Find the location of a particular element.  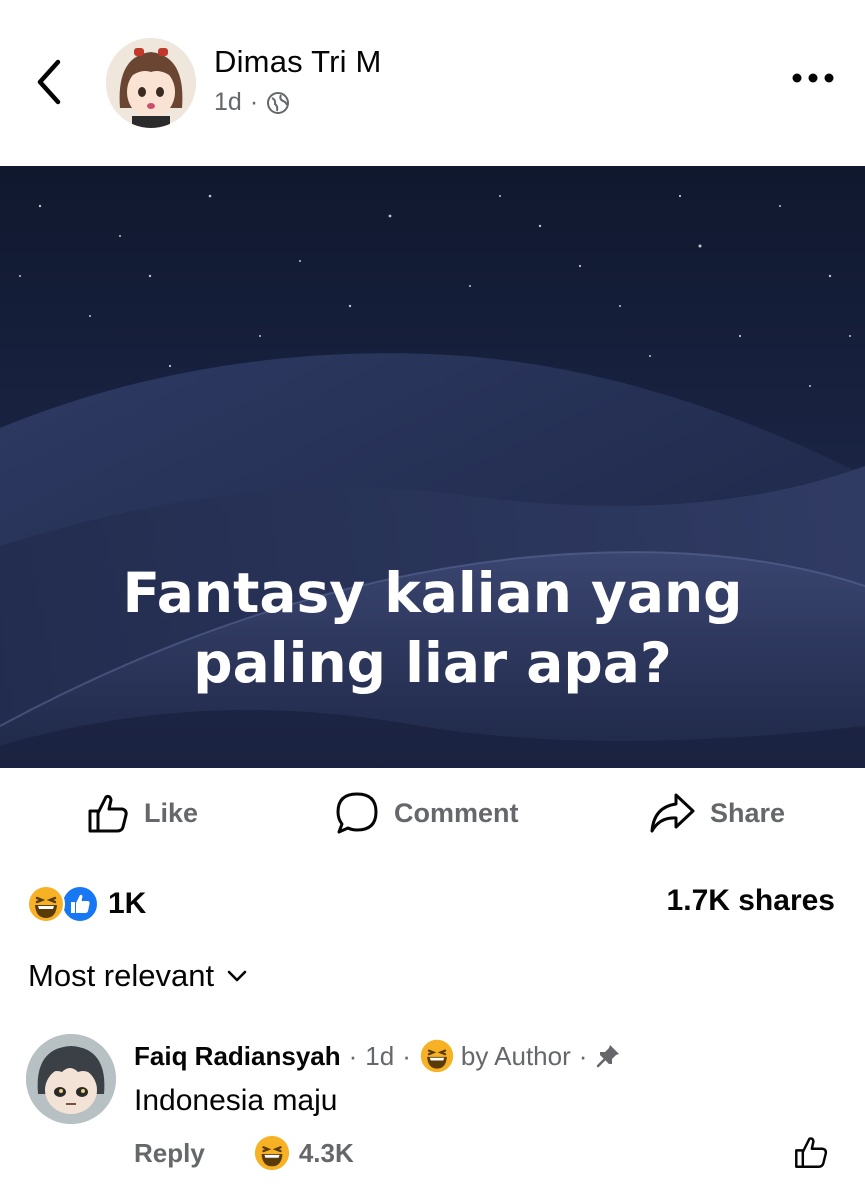

reaction-count: 1K is located at coordinates (127, 903).